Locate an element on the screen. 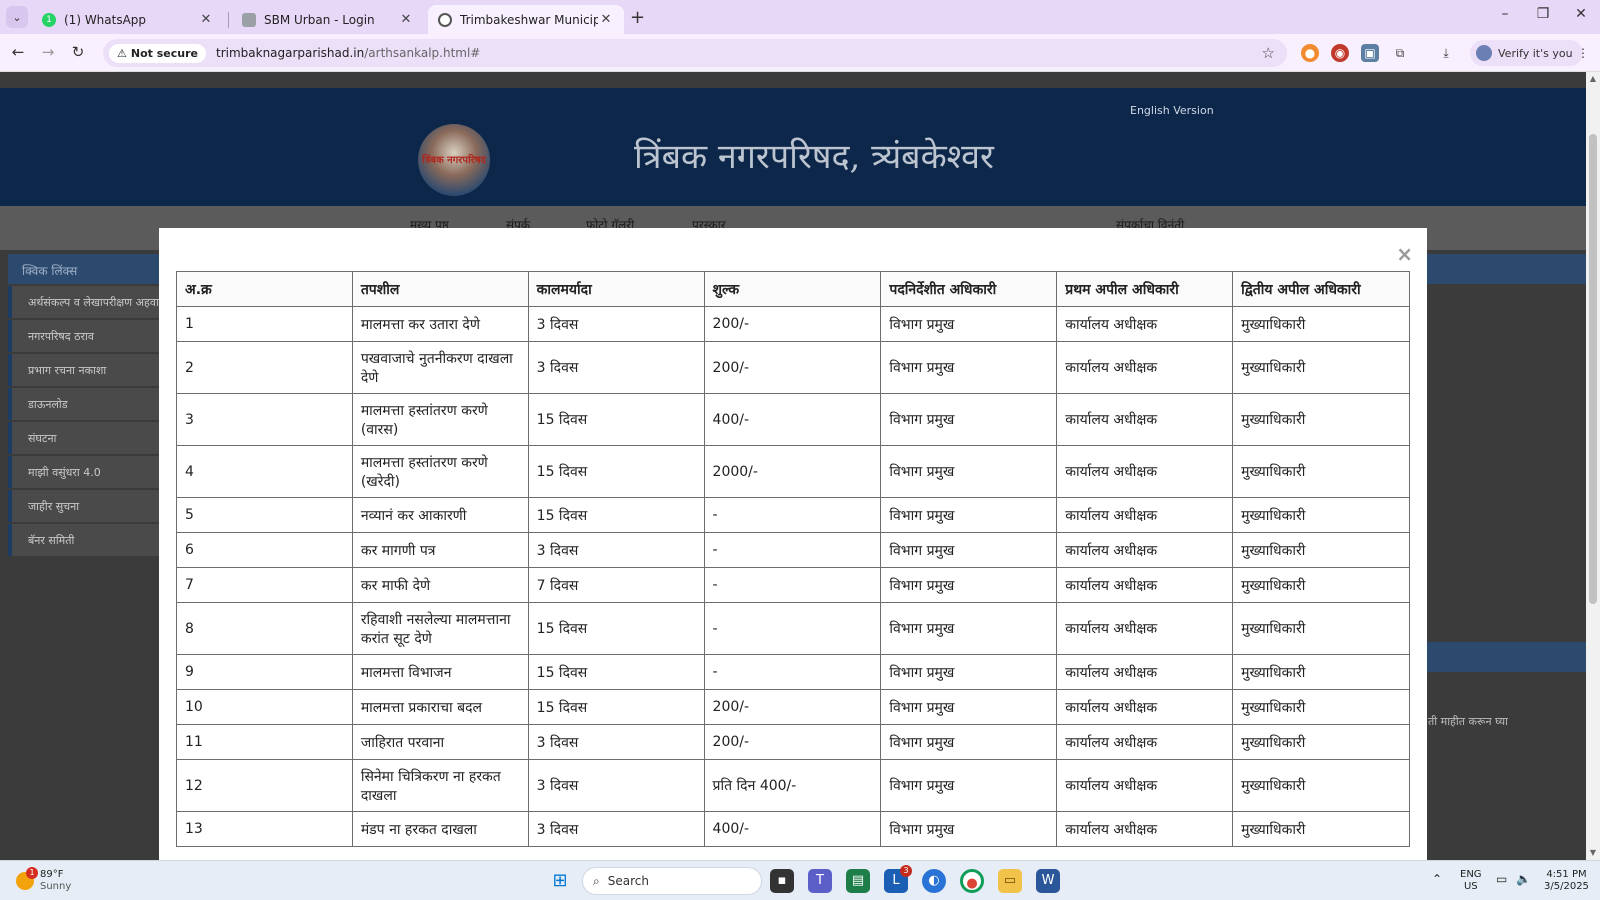 The height and width of the screenshot is (900, 1600). url-host: trimbaknagarparishad.in is located at coordinates (290, 53).